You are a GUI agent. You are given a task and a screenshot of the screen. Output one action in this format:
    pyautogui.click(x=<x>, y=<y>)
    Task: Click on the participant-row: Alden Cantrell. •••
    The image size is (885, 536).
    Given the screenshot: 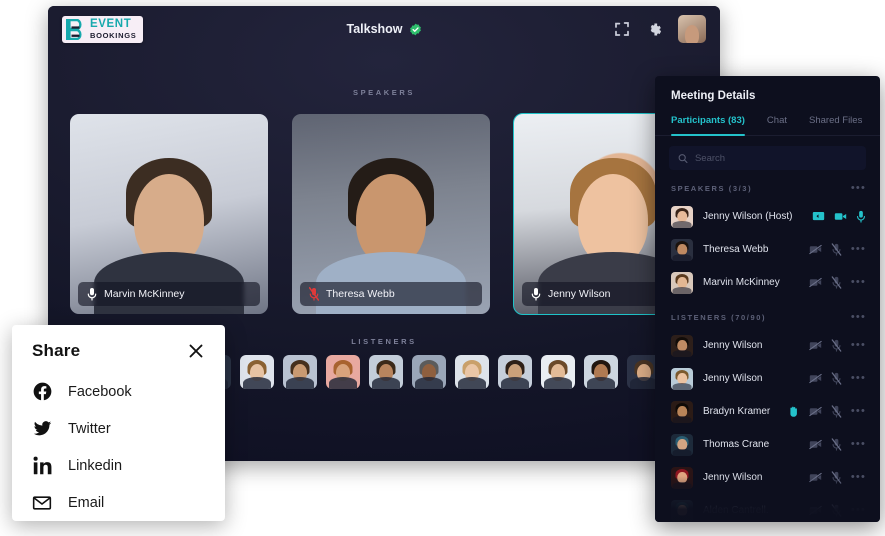 What is the action you would take?
    pyautogui.click(x=767, y=508)
    